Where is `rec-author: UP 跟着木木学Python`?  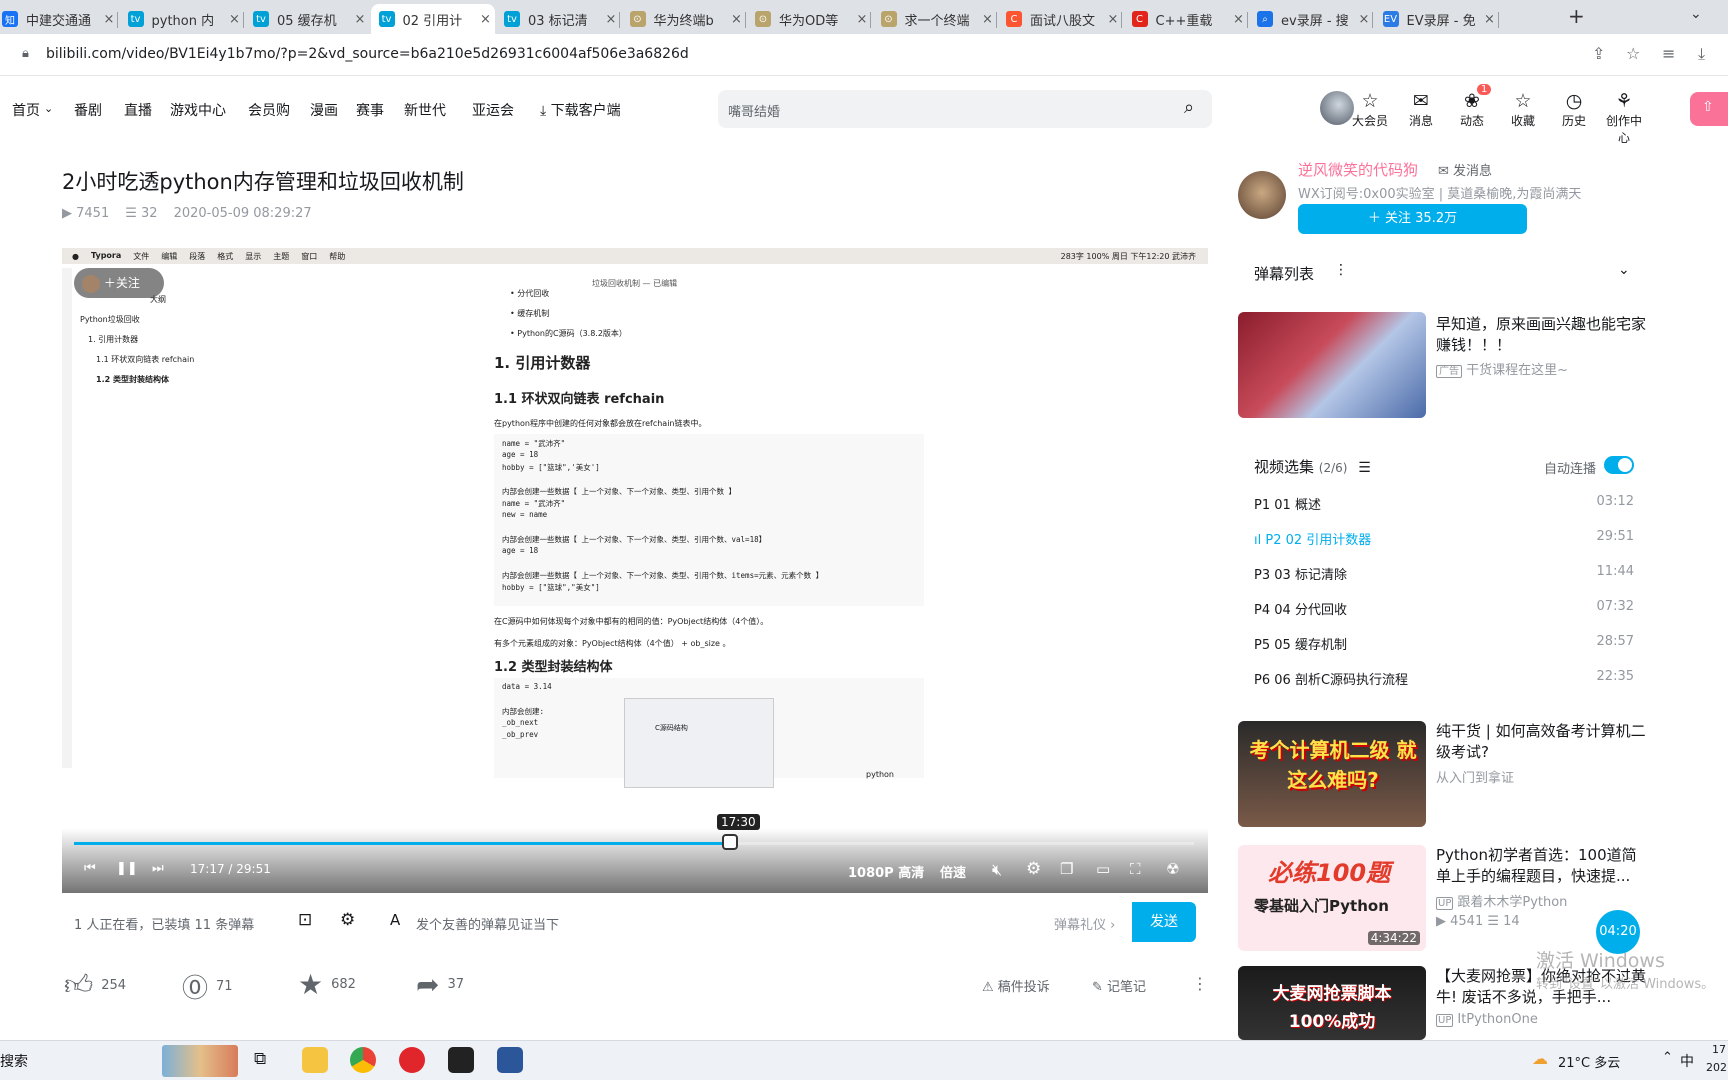 rec-author: UP 跟着木木学Python is located at coordinates (1501, 900).